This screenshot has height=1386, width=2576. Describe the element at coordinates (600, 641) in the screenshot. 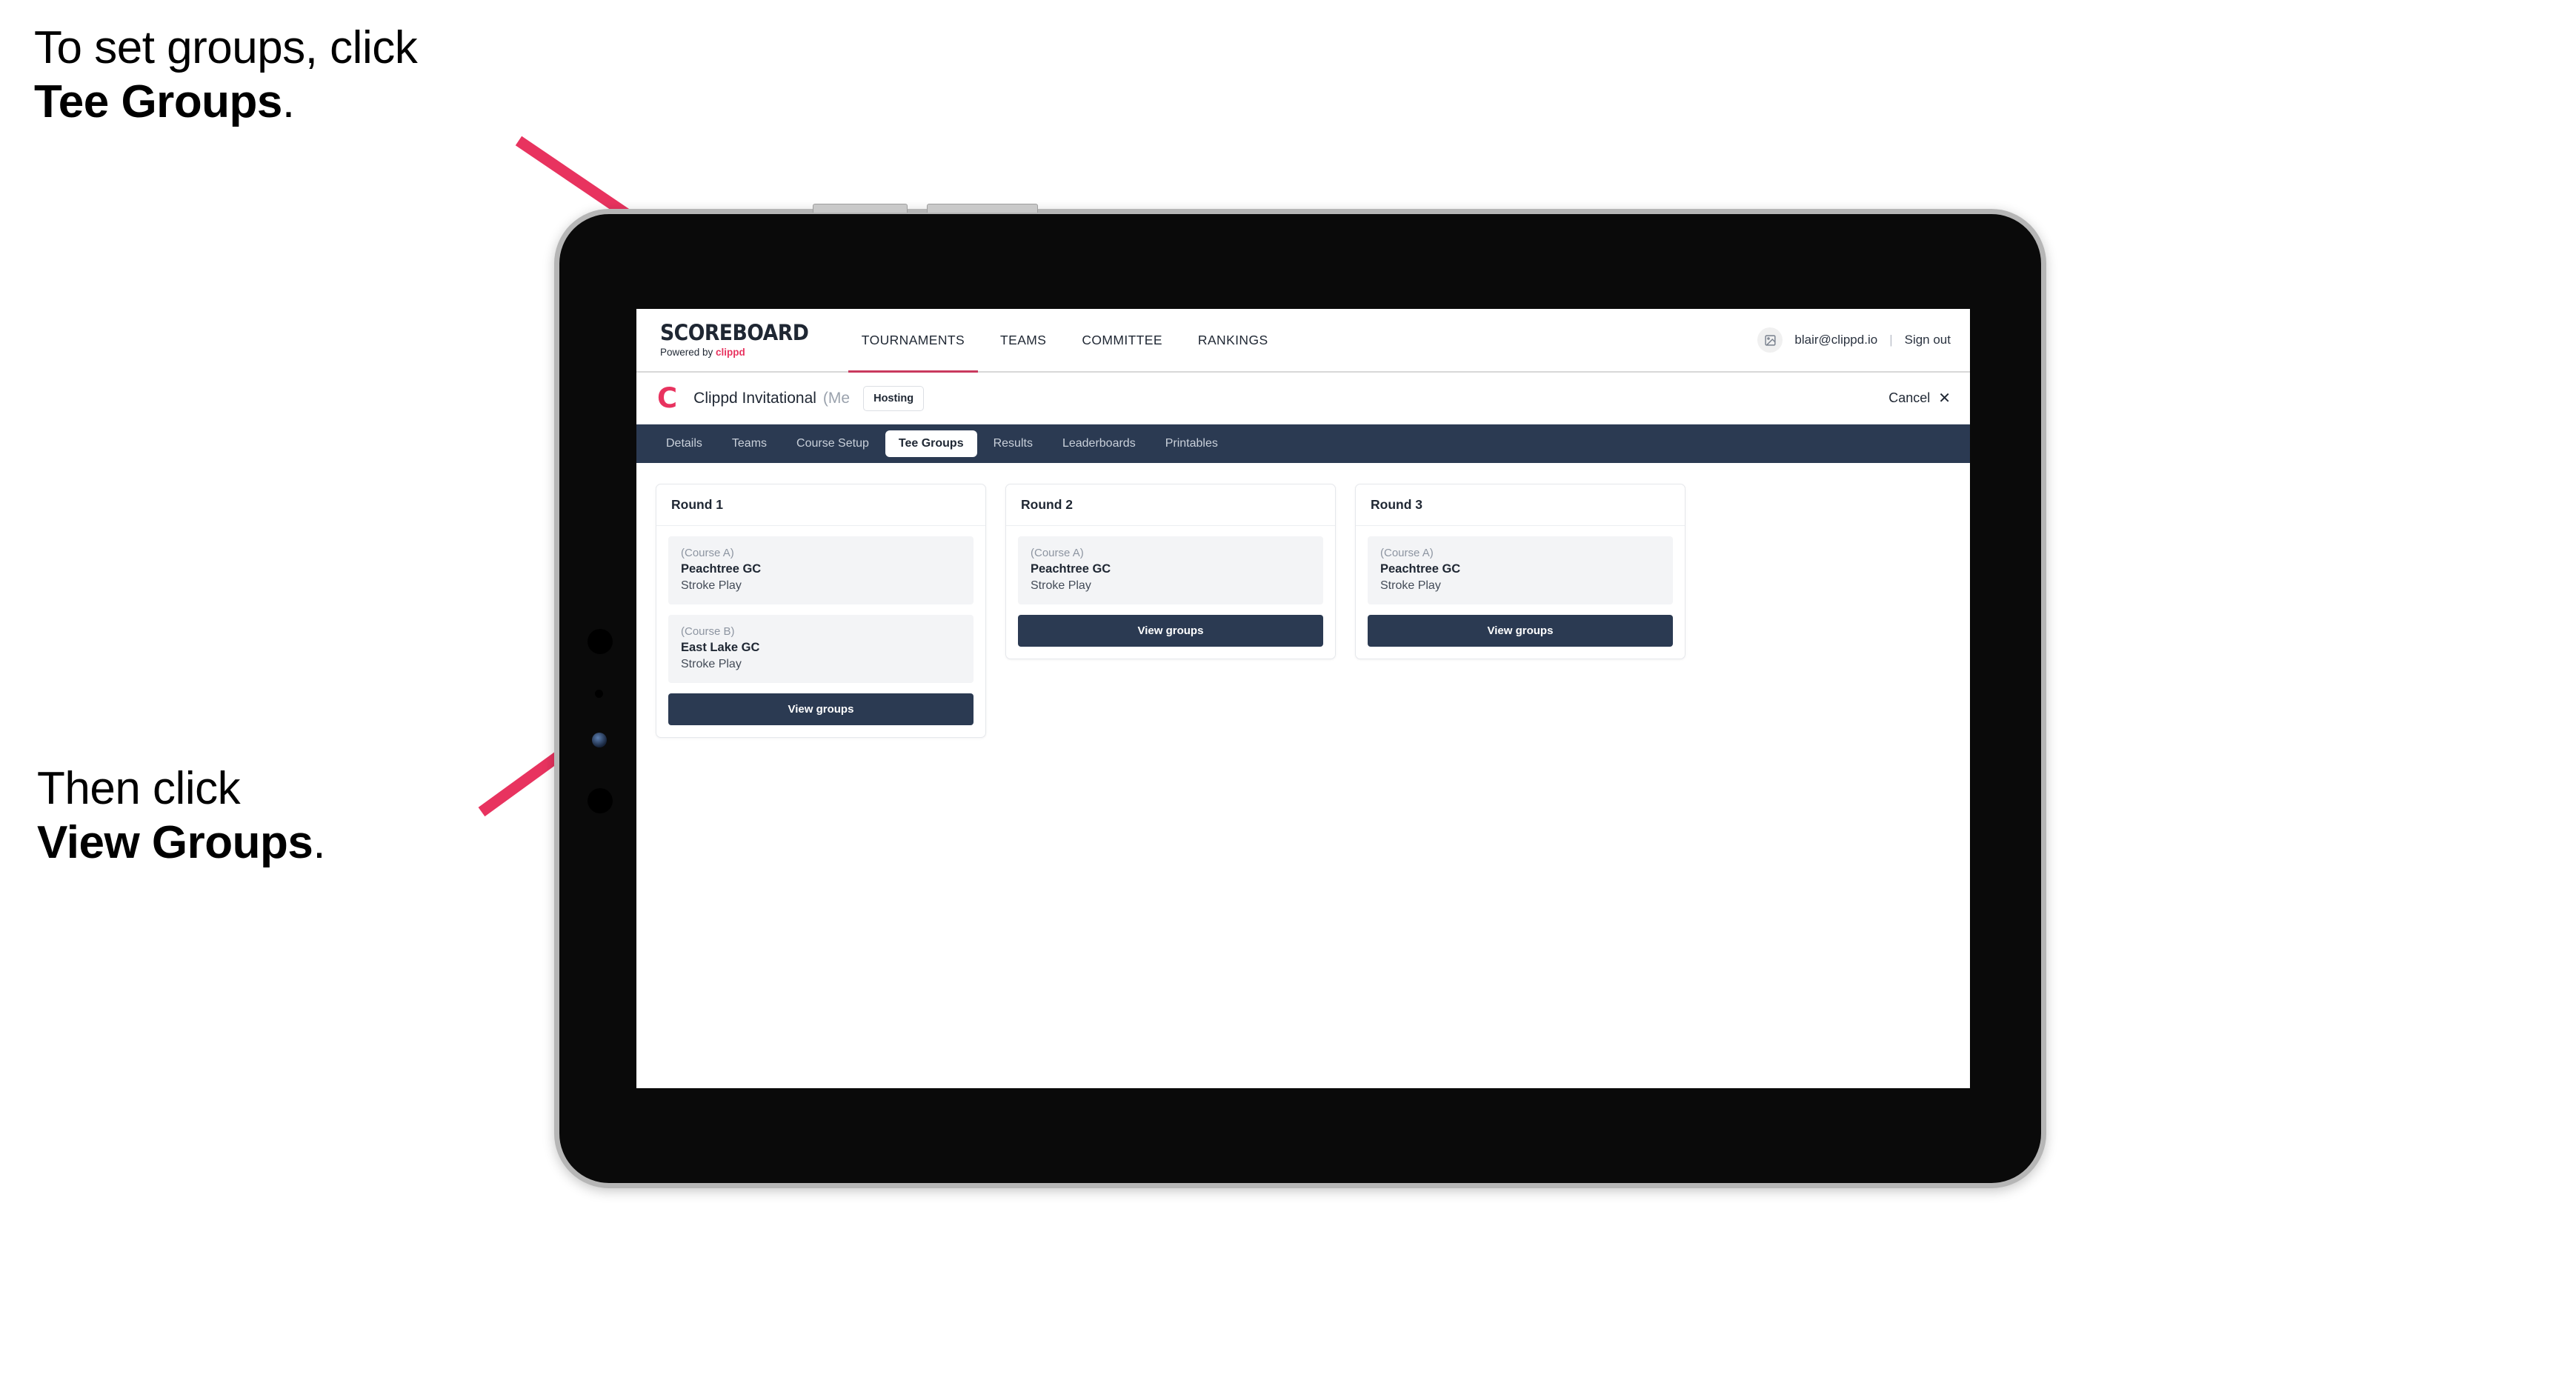

I see `front-camera-icon` at that location.